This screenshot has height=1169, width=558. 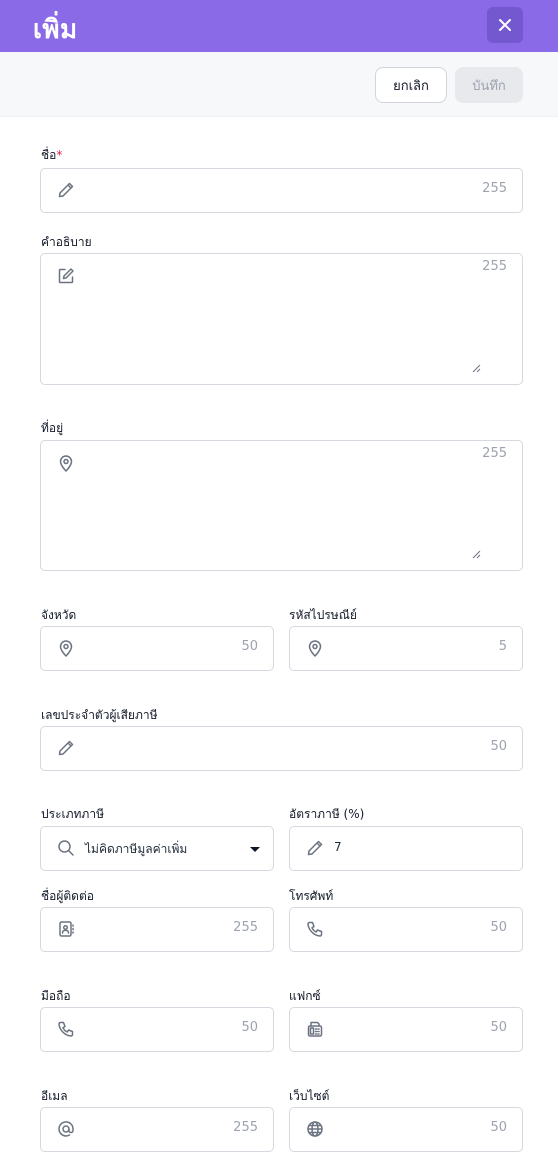 I want to click on description-char-counter: 255, so click(x=494, y=266).